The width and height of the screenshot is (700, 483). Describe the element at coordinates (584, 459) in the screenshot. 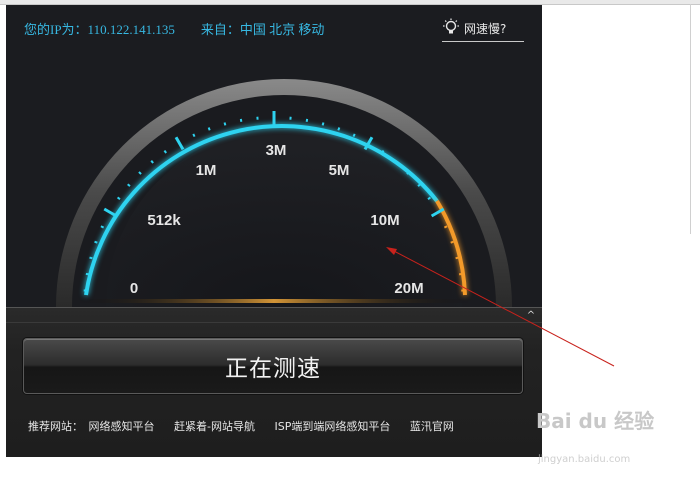

I see `watermark-url: jingyan.baidu.com` at that location.